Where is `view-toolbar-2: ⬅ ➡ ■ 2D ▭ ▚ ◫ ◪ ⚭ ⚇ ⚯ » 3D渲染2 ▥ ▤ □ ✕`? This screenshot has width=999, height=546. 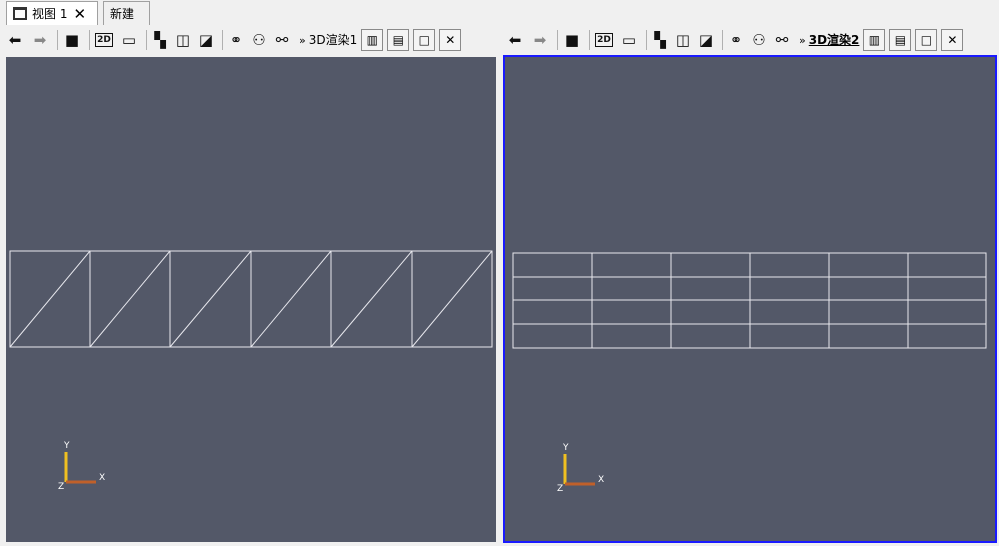
view-toolbar-2: ⬅ ➡ ■ 2D ▭ ▚ ◫ ◪ ⚭ ⚇ ⚯ » 3D渲染2 ▥ ▤ □ ✕ is located at coordinates (734, 39).